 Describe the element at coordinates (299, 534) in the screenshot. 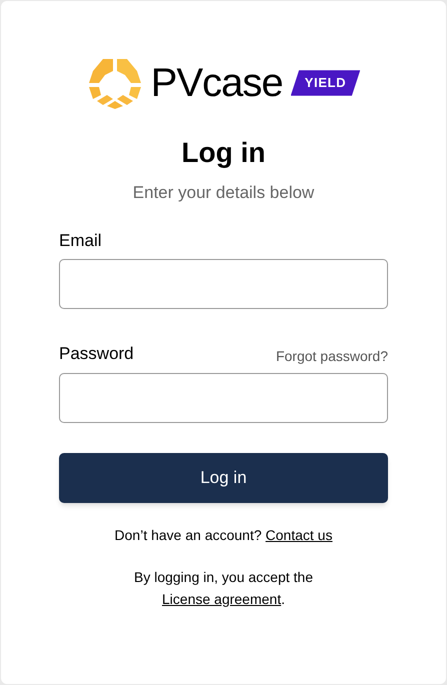

I see `contact-us-link: Contact us` at that location.